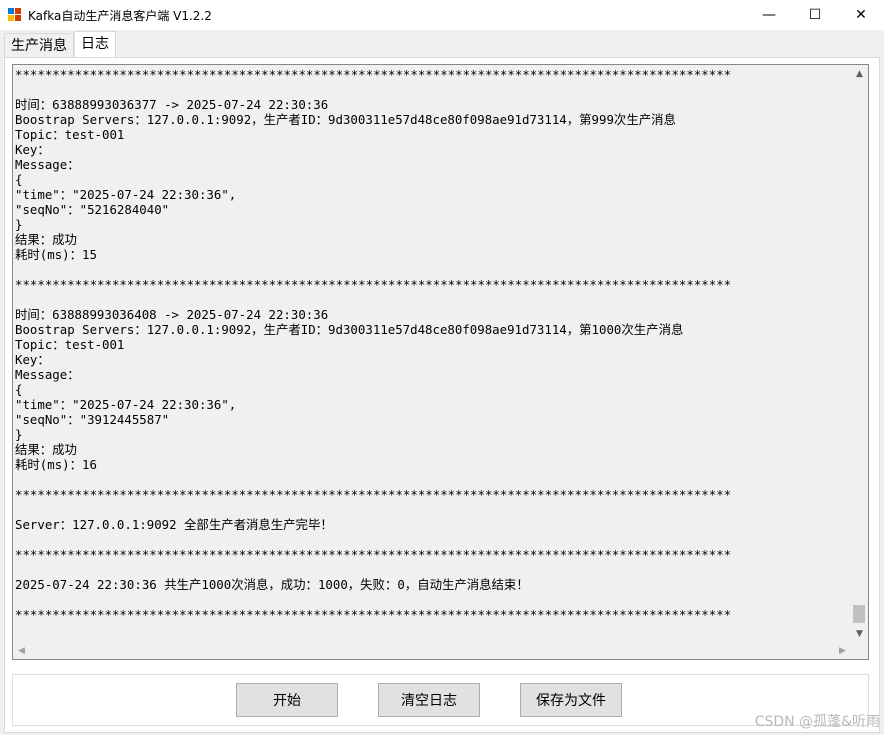 The image size is (884, 735). What do you see at coordinates (95, 44) in the screenshot?
I see `tab-log: 日志` at bounding box center [95, 44].